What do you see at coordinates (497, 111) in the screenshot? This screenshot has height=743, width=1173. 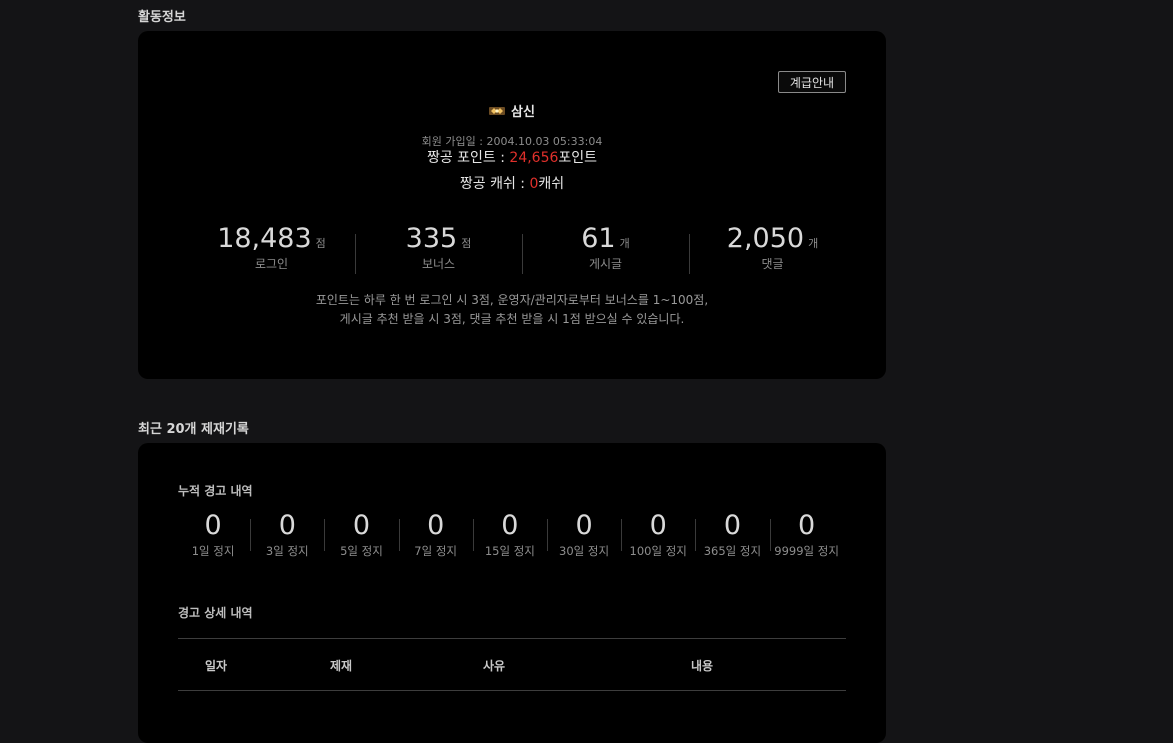 I see `rank-badge-icon` at bounding box center [497, 111].